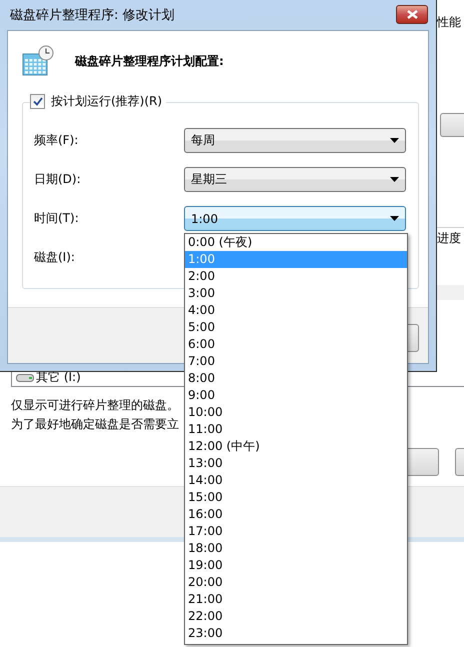 This screenshot has height=647, width=464. What do you see at coordinates (296, 327) in the screenshot?
I see `dropdown-option: 5:00` at bounding box center [296, 327].